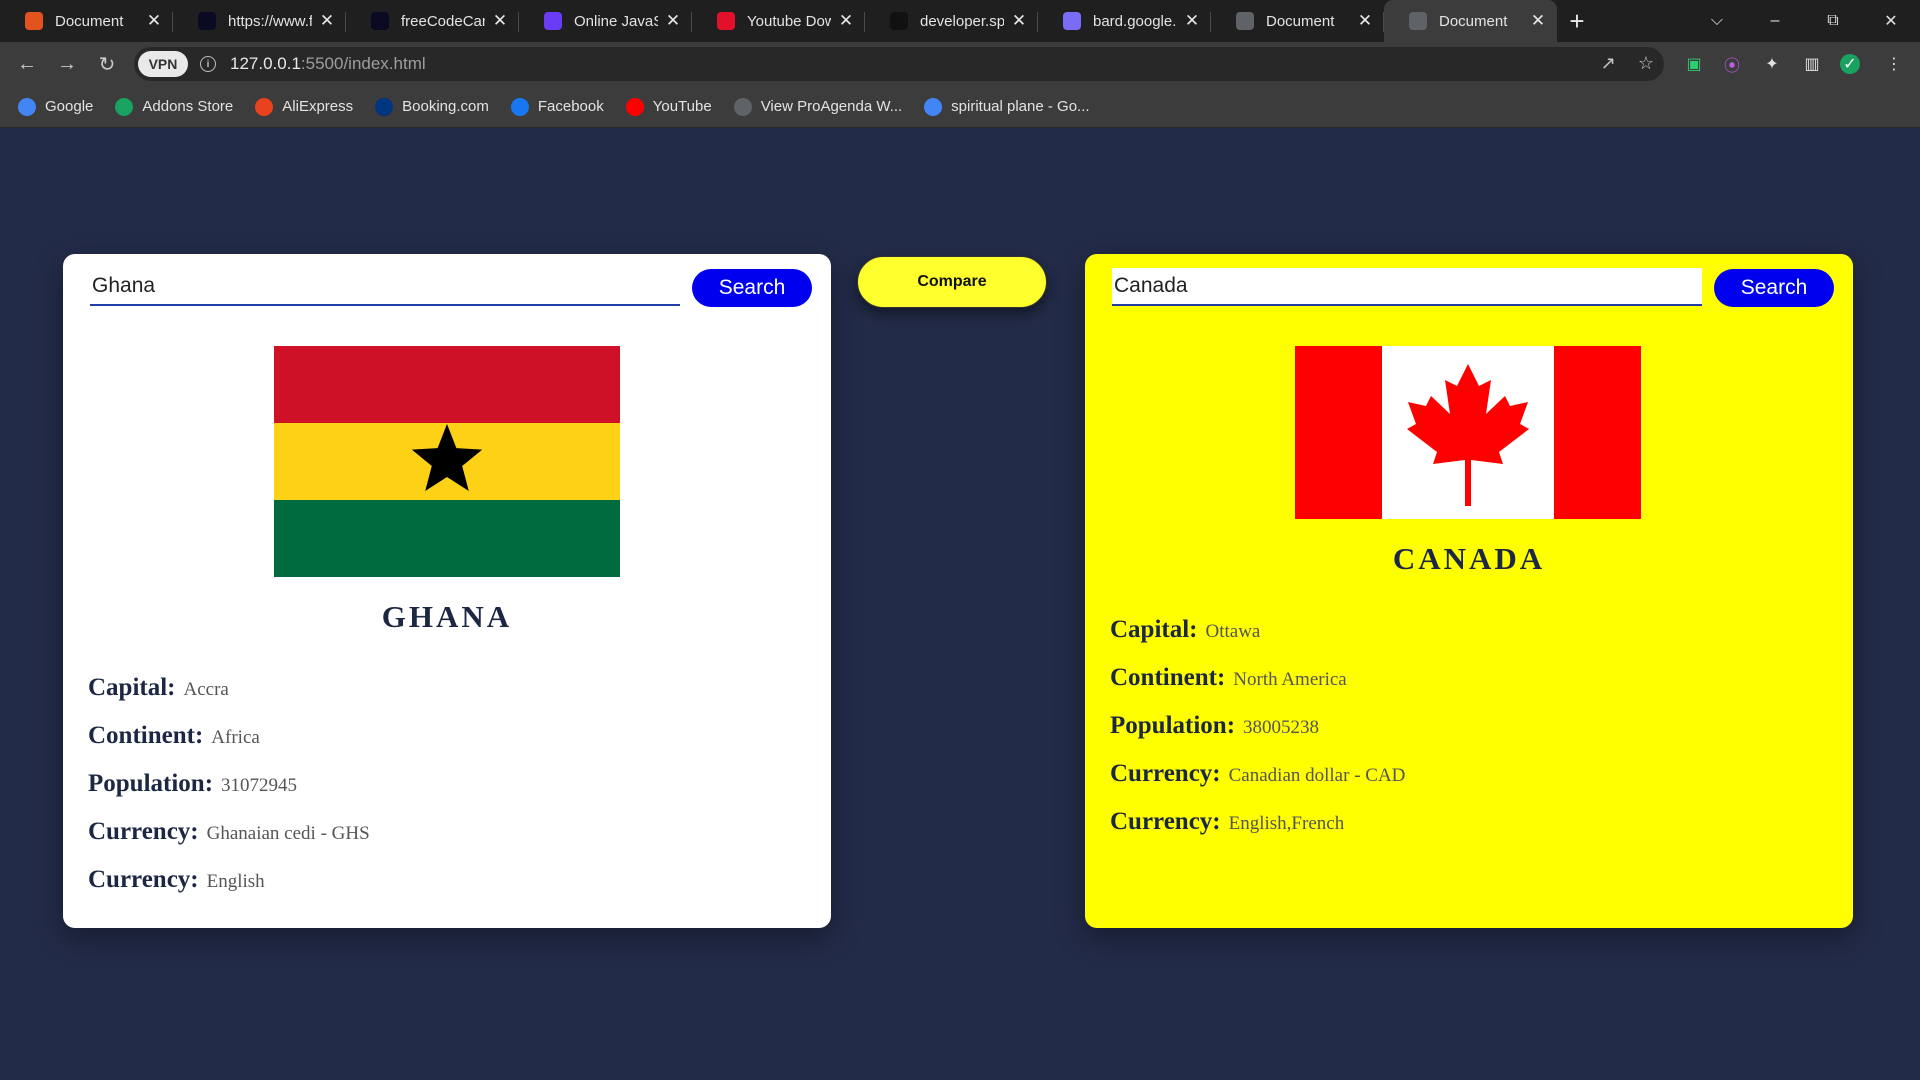  Describe the element at coordinates (1732, 64) in the screenshot. I see `extension-icon: ⦿` at that location.